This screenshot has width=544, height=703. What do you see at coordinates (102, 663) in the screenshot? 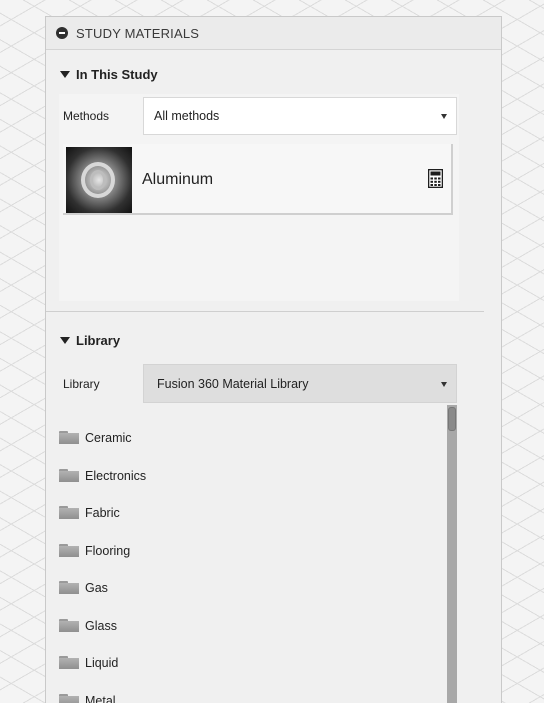
I see `folder-label: Liquid` at bounding box center [102, 663].